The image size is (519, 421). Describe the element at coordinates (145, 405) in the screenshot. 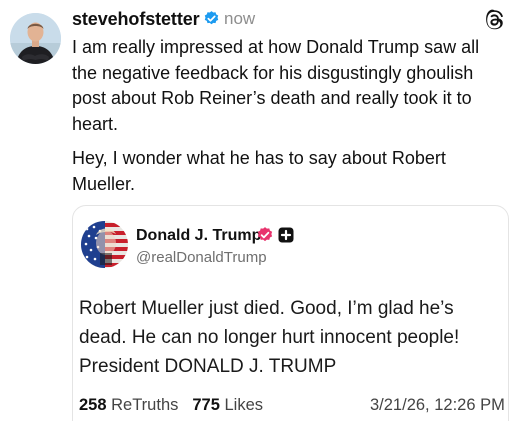

I see `retruths-label: ReTruths` at that location.